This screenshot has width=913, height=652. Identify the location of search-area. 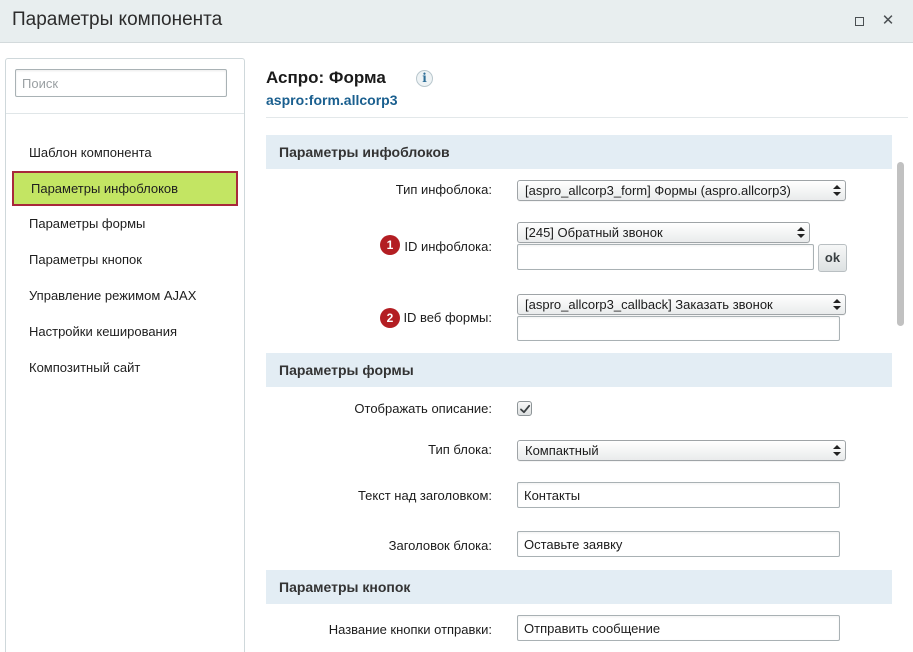
(125, 86).